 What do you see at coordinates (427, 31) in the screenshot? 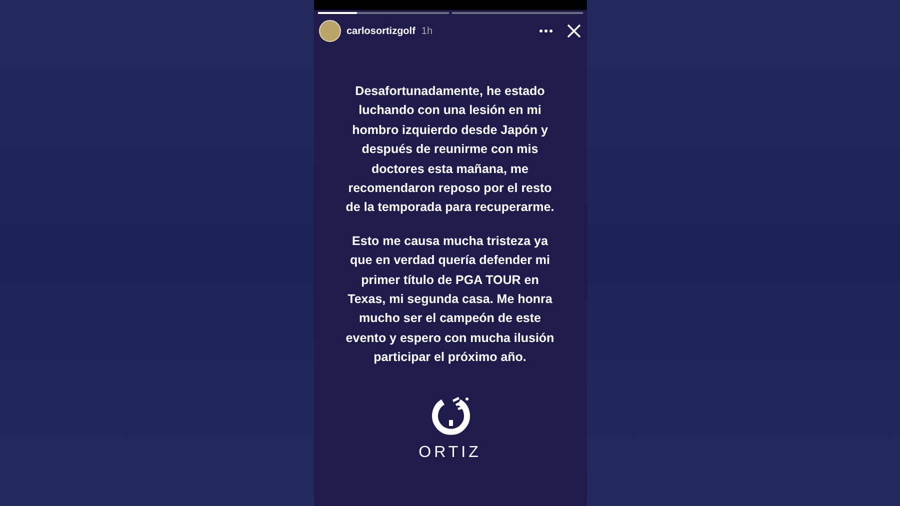
I see `post-time: 1h` at bounding box center [427, 31].